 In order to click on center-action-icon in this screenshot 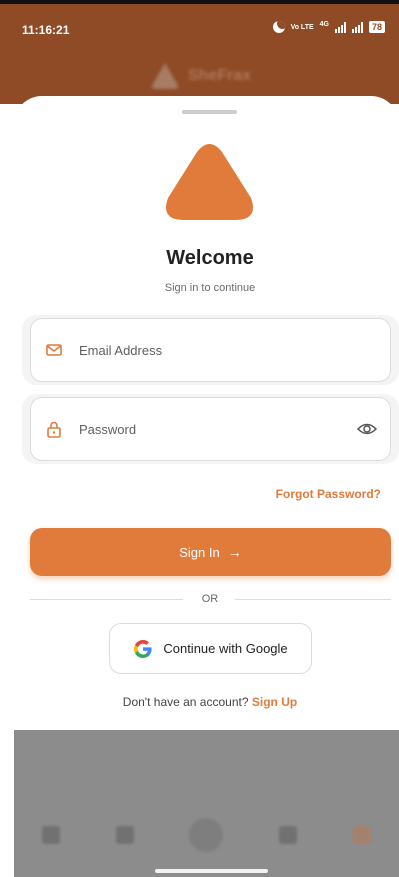, I will do `click(206, 834)`.